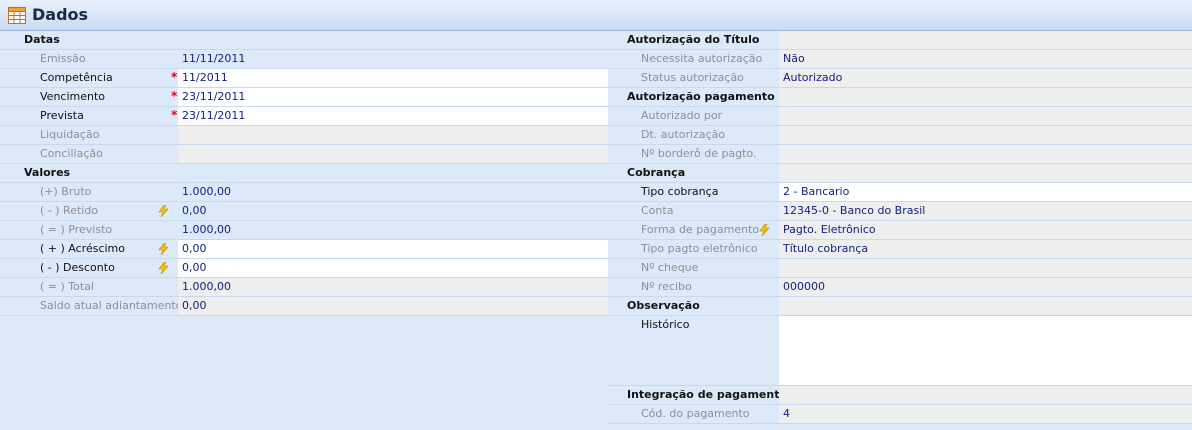 The image size is (1192, 430). What do you see at coordinates (393, 135) in the screenshot?
I see `liquidacao-value` at bounding box center [393, 135].